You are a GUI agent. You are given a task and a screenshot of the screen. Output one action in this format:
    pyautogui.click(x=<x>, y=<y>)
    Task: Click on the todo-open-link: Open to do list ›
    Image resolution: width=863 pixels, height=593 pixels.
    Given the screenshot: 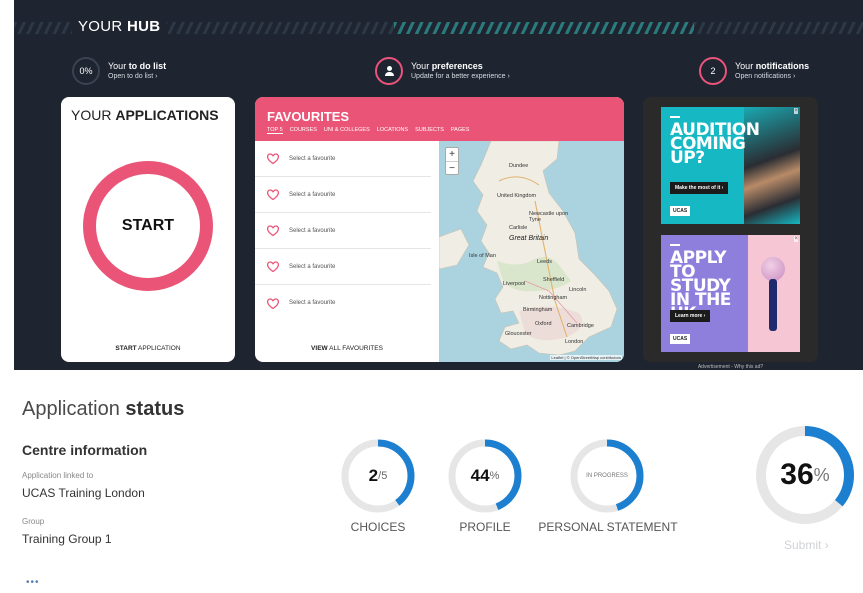 What is the action you would take?
    pyautogui.click(x=137, y=77)
    